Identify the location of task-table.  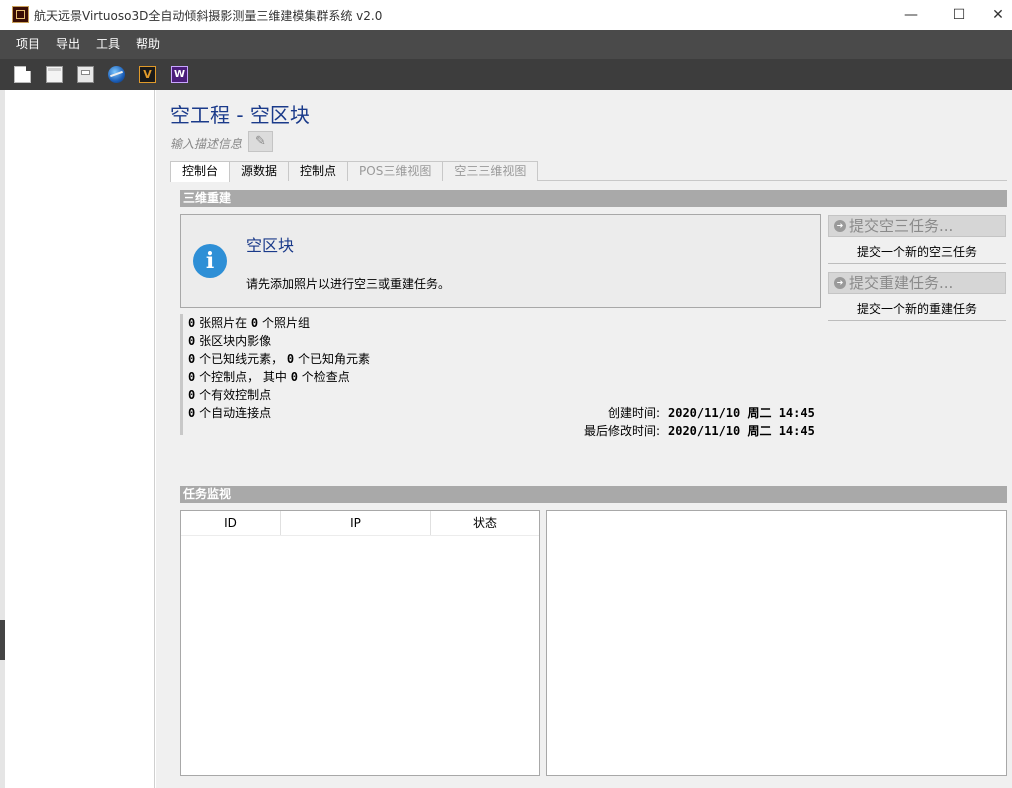
(360, 643).